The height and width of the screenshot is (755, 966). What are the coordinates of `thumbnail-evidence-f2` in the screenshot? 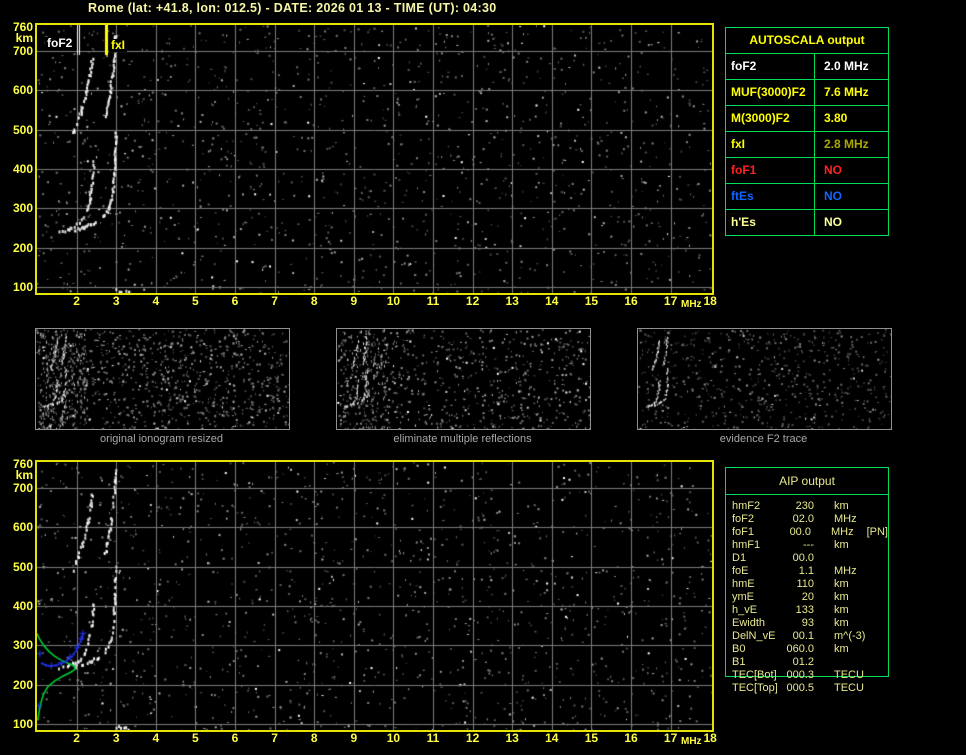 It's located at (764, 379).